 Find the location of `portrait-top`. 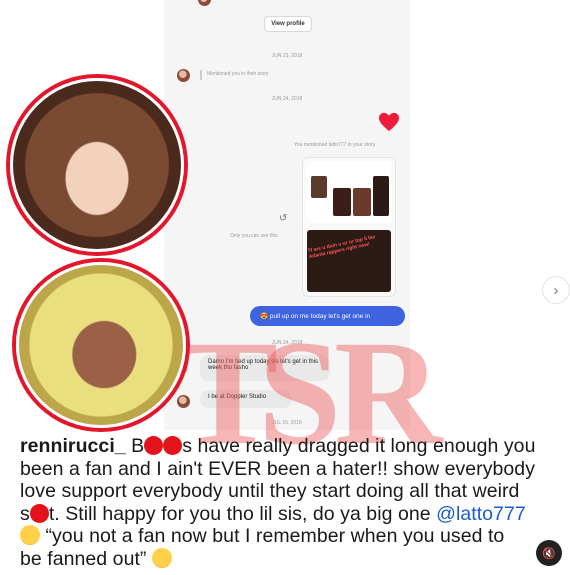

portrait-top is located at coordinates (97, 165).